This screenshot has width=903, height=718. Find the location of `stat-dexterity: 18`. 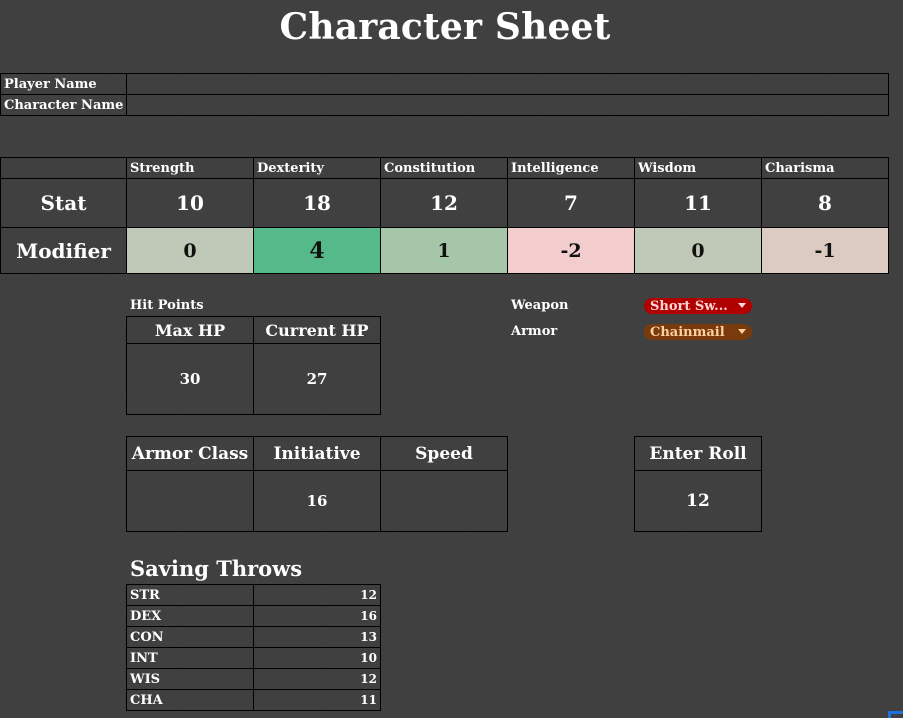

stat-dexterity: 18 is located at coordinates (317, 203).